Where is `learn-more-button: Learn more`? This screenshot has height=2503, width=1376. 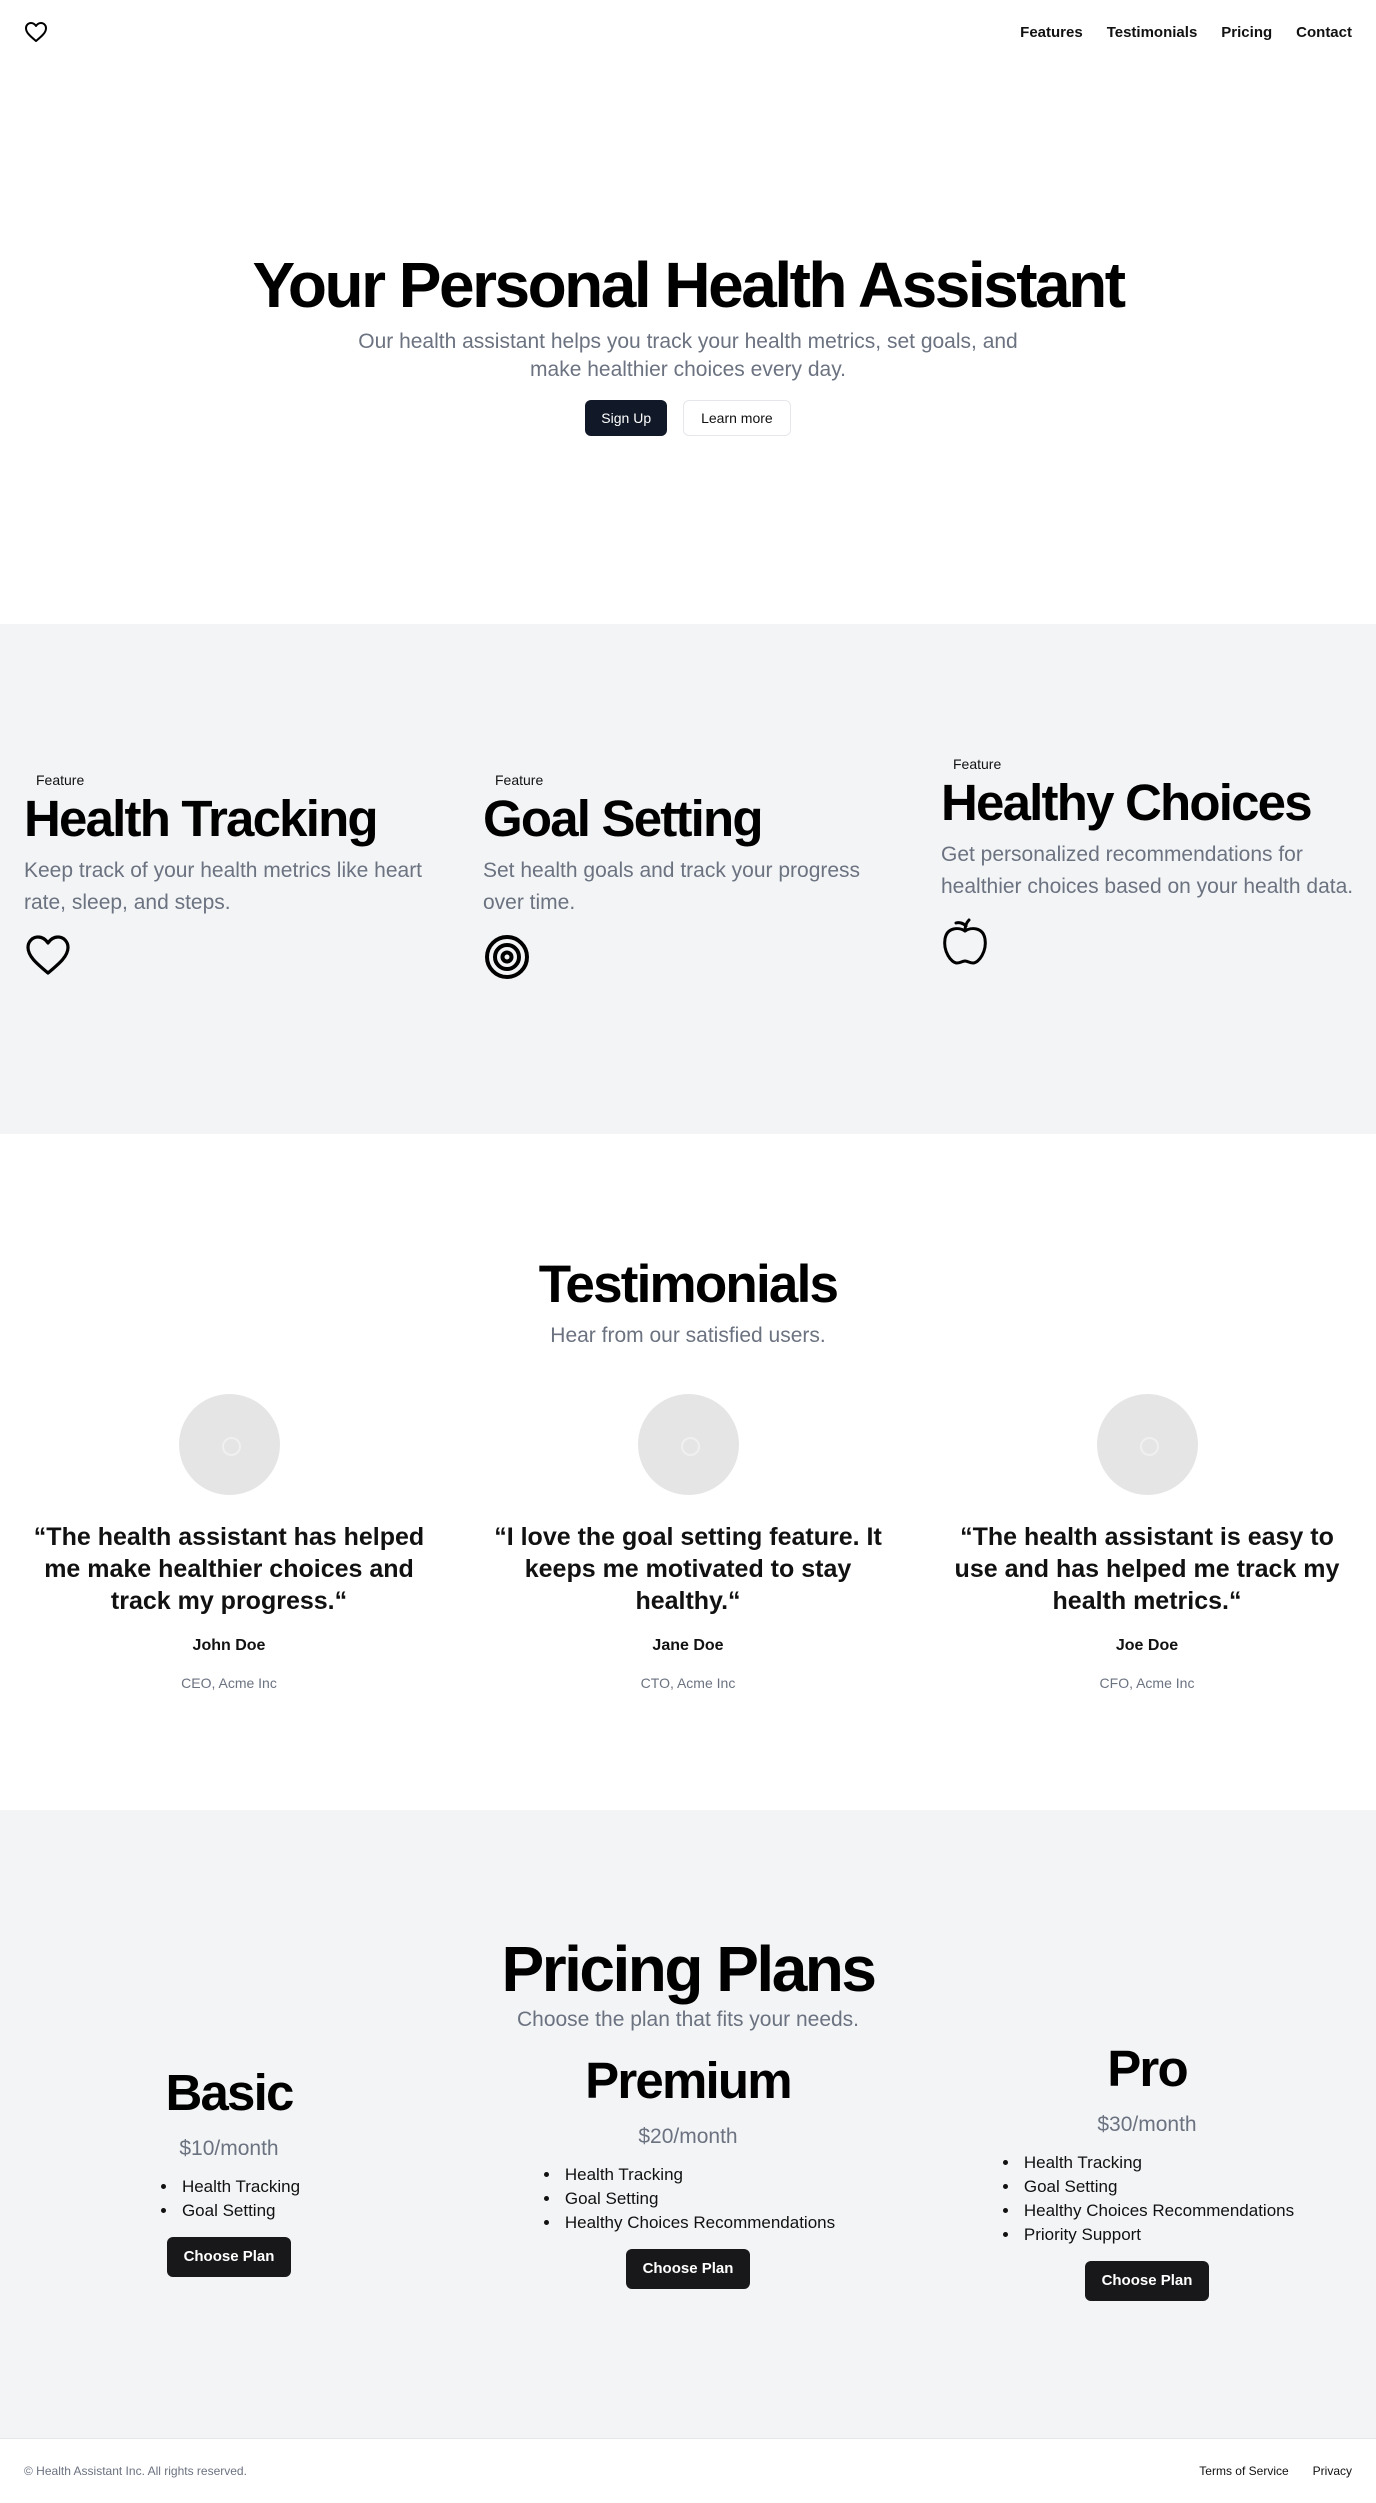 learn-more-button: Learn more is located at coordinates (737, 417).